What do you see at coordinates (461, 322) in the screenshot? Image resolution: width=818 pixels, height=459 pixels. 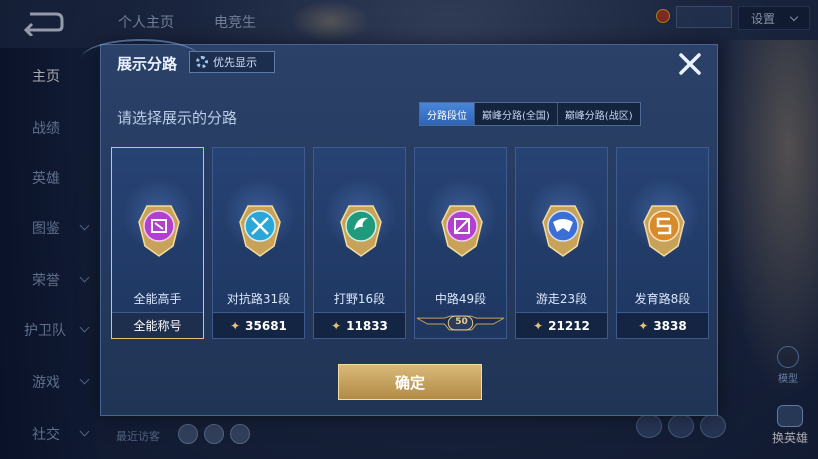 I see `level-value: 50` at bounding box center [461, 322].